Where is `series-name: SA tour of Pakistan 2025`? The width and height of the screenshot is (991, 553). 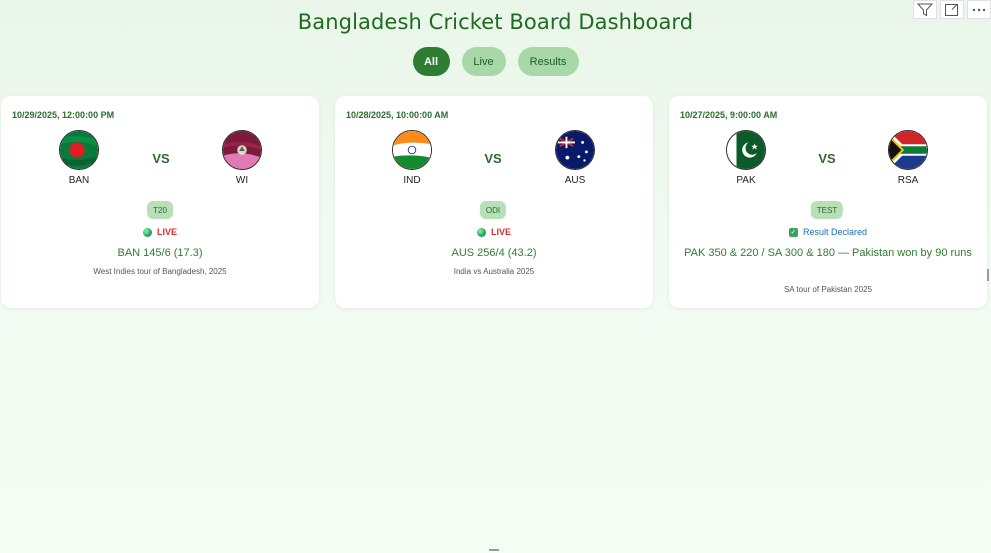 series-name: SA tour of Pakistan 2025 is located at coordinates (828, 289).